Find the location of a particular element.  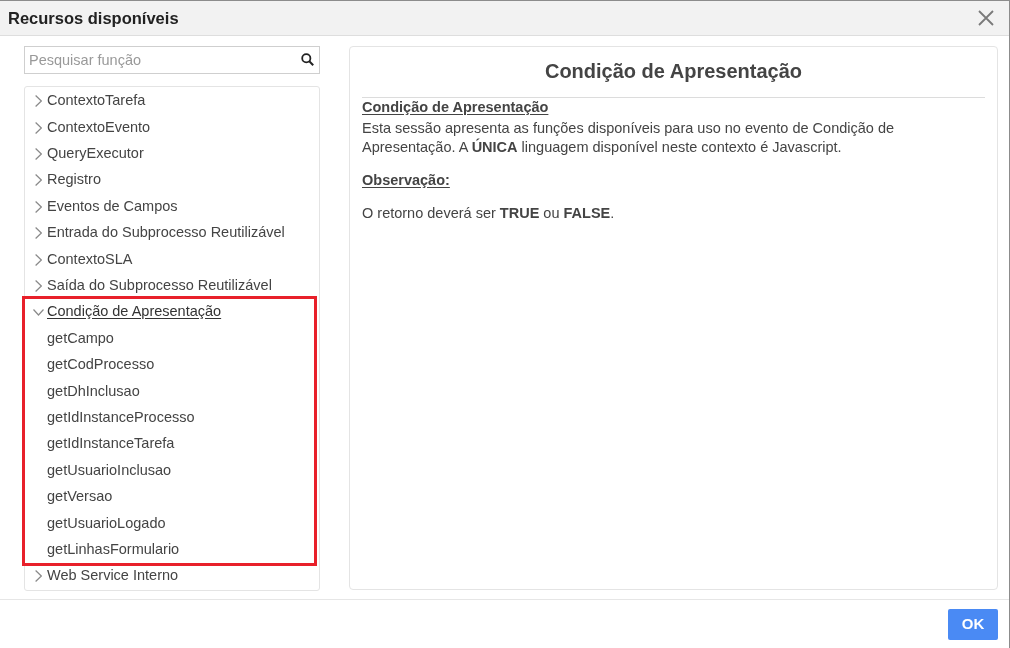

tree-subitem: getUsuarioLogado is located at coordinates (106, 523).